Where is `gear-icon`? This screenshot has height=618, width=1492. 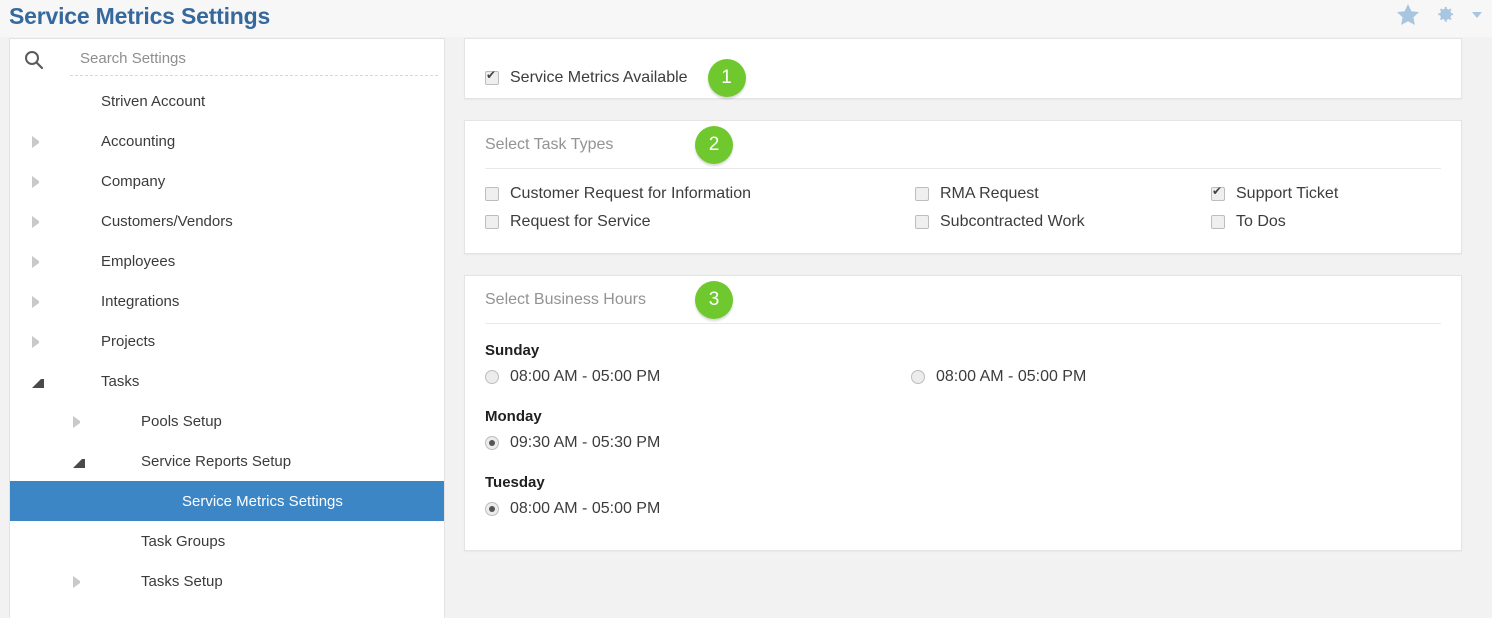 gear-icon is located at coordinates (1444, 15).